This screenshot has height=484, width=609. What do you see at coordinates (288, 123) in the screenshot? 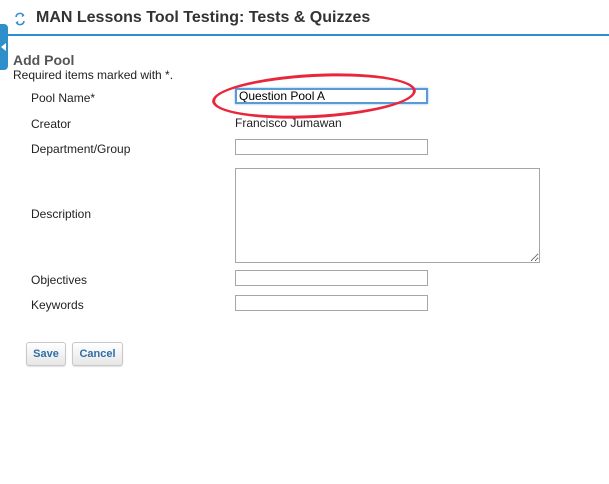
I see `creator-value: Francisco Jumawan` at bounding box center [288, 123].